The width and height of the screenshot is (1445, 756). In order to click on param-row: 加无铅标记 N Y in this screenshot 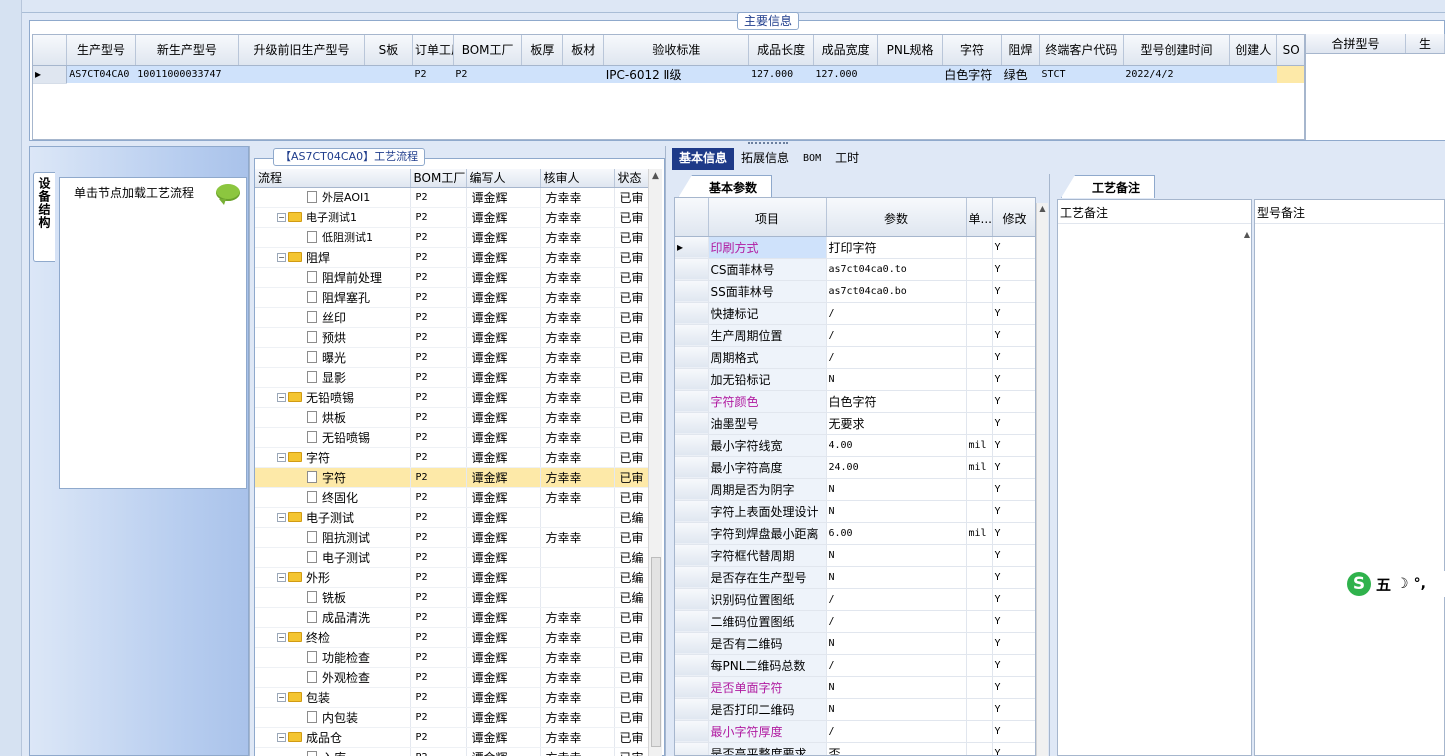, I will do `click(855, 379)`.